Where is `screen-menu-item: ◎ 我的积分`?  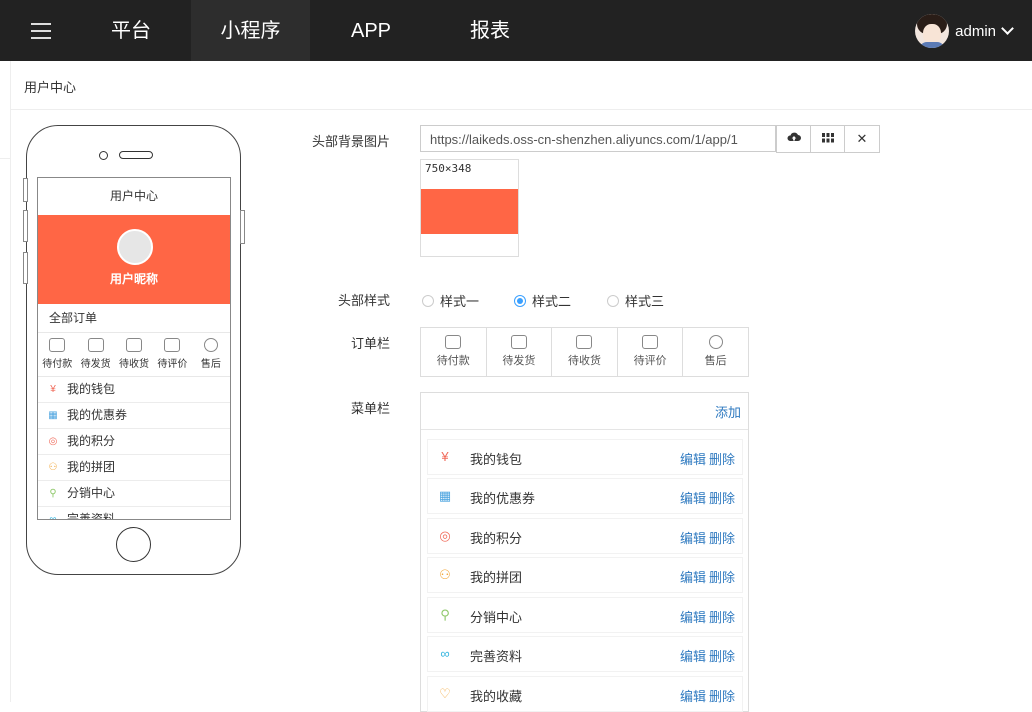 screen-menu-item: ◎ 我的积分 is located at coordinates (134, 442).